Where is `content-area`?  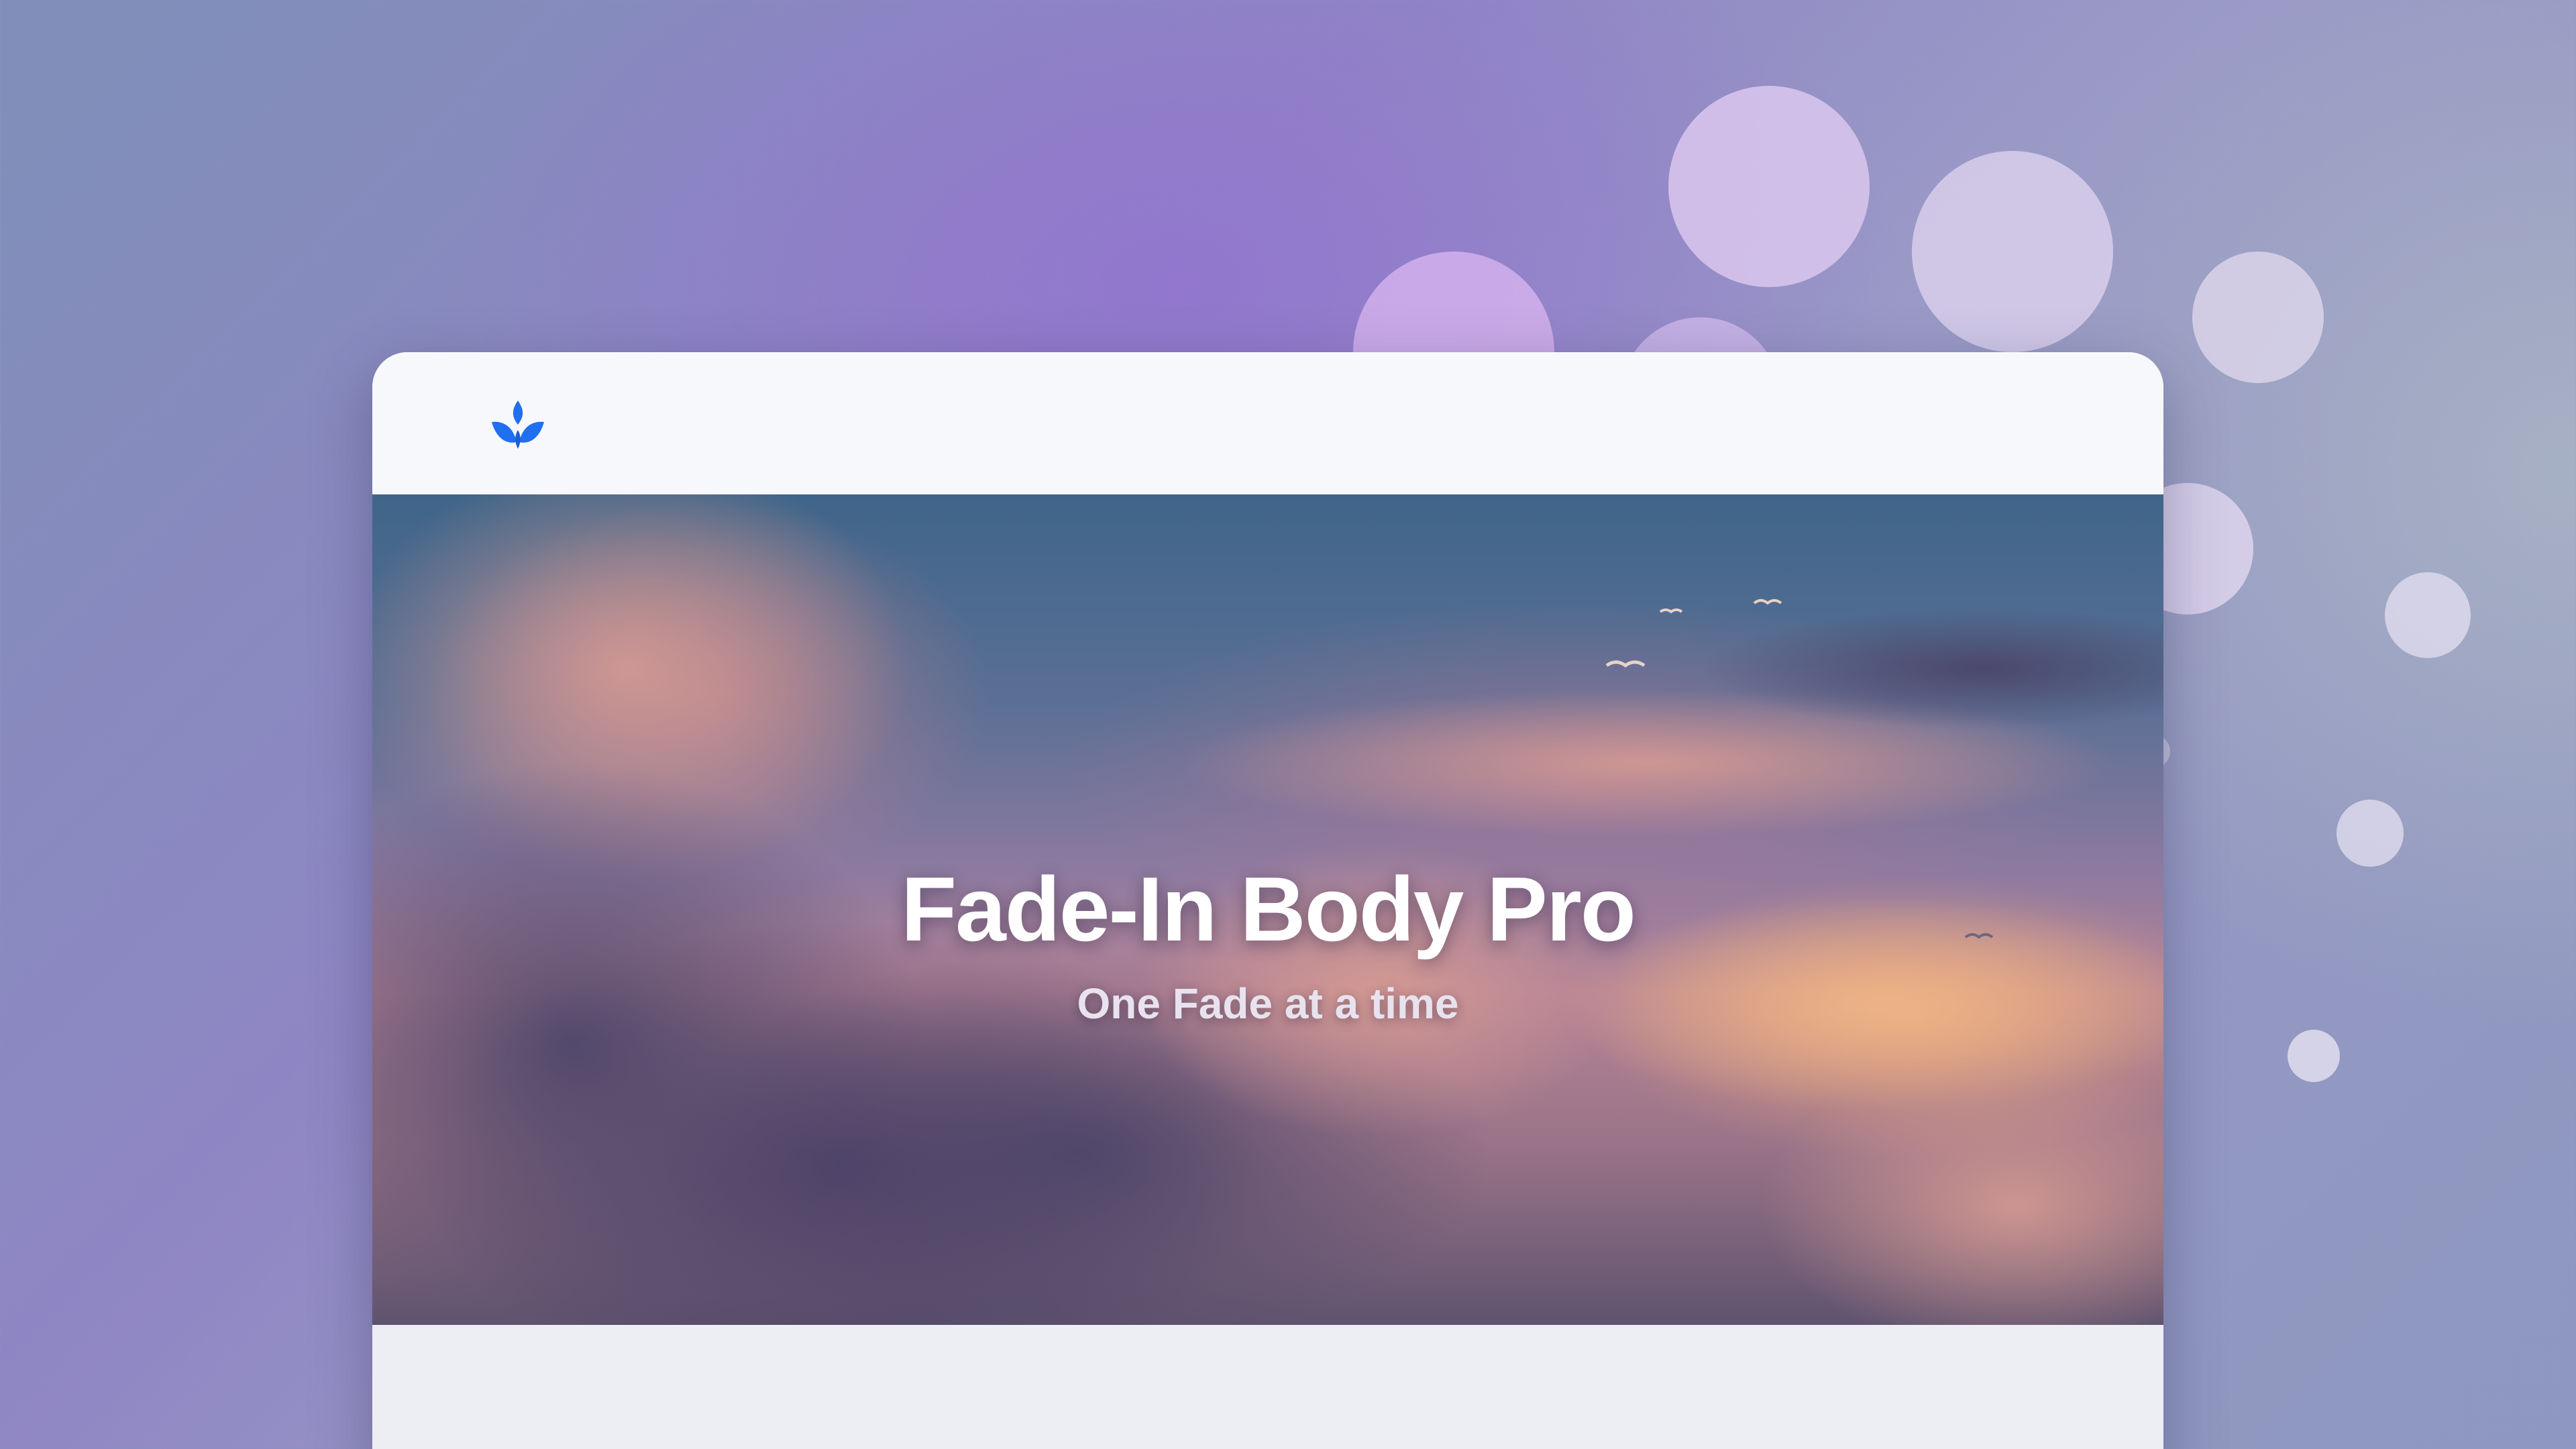
content-area is located at coordinates (1267, 1387).